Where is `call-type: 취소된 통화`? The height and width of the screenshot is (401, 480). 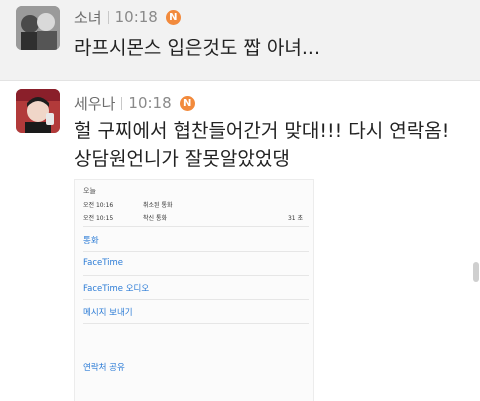
call-type: 취소된 통화 is located at coordinates (158, 205).